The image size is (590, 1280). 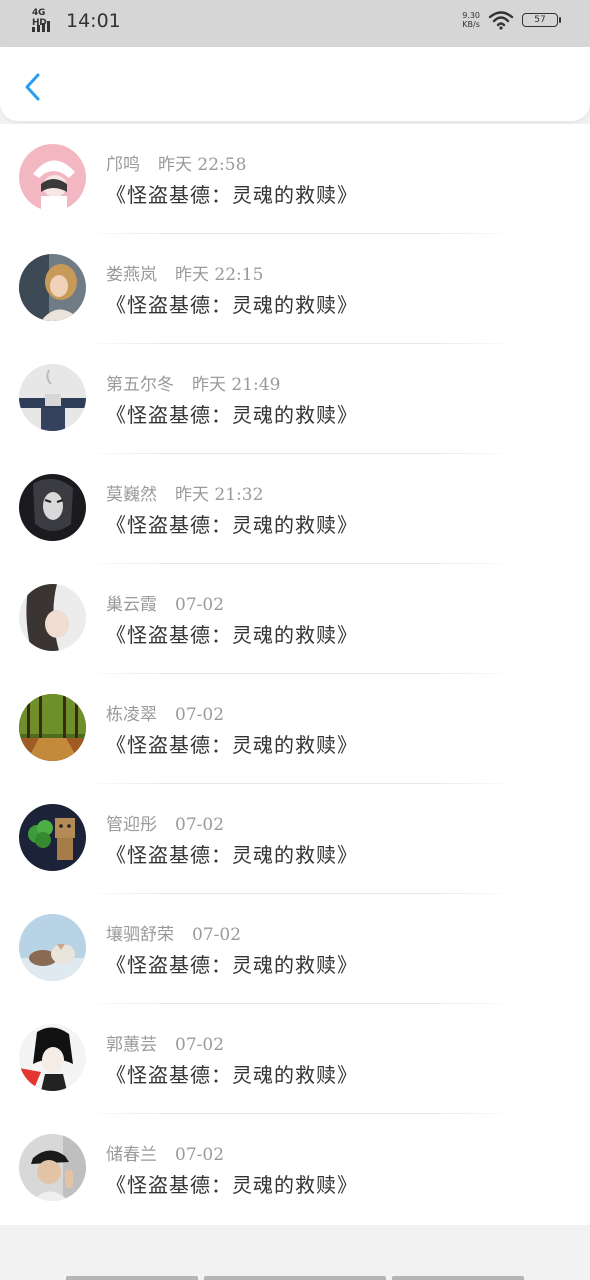 I want to click on wifi-icon, so click(x=501, y=20).